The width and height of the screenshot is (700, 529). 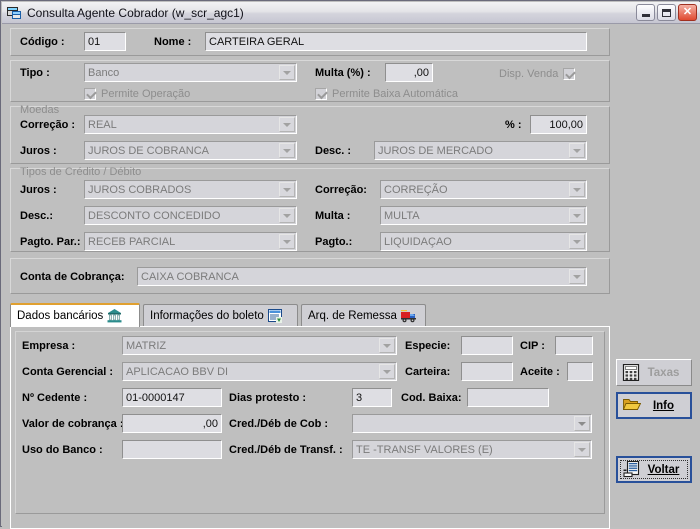 What do you see at coordinates (483, 189) in the screenshot?
I see `correcao-credito-combo: CORREÇÃO` at bounding box center [483, 189].